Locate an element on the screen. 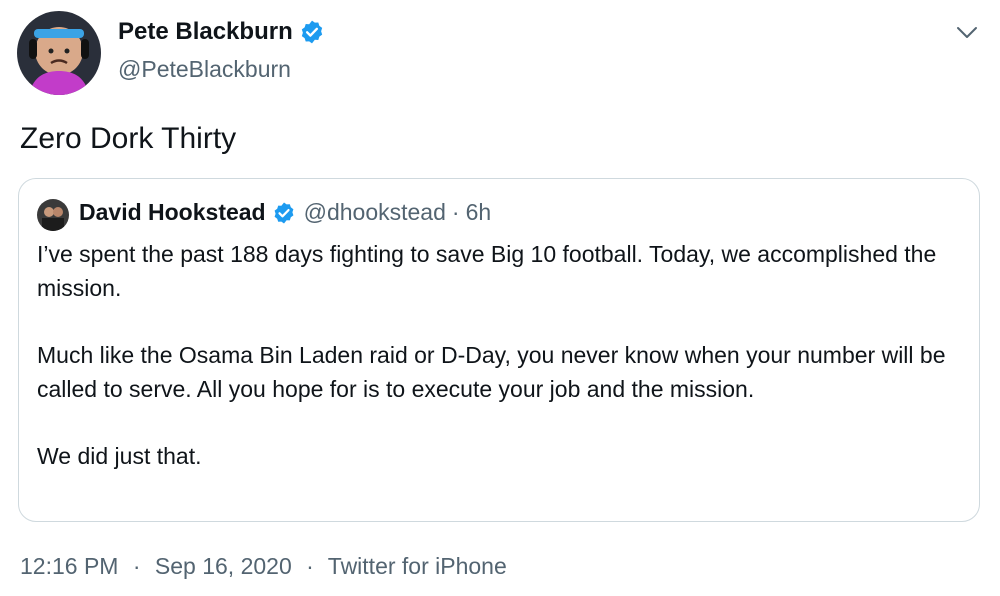  more-options-button is located at coordinates (967, 33).